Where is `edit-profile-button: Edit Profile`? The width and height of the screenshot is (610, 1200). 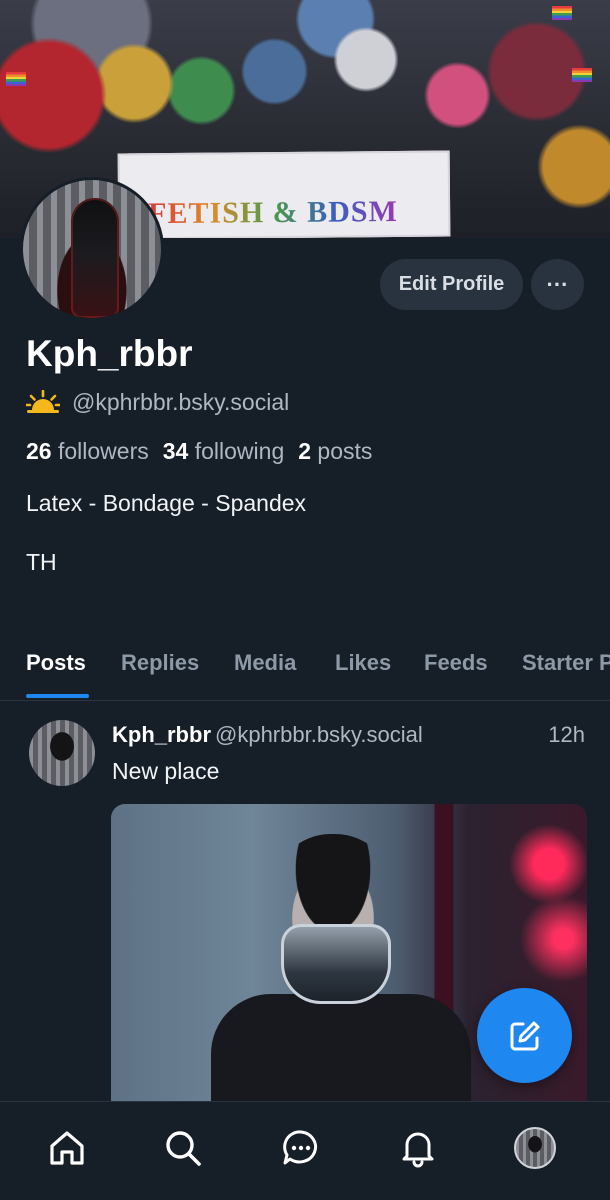 edit-profile-button: Edit Profile is located at coordinates (451, 284).